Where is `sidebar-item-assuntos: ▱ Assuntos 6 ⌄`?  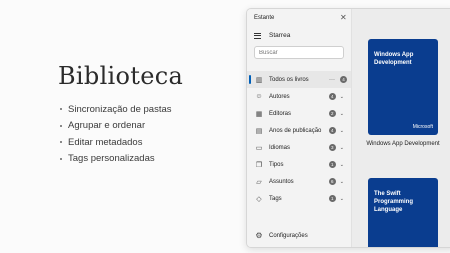
sidebar-item-assuntos: ▱ Assuntos 6 ⌄ is located at coordinates (299, 181).